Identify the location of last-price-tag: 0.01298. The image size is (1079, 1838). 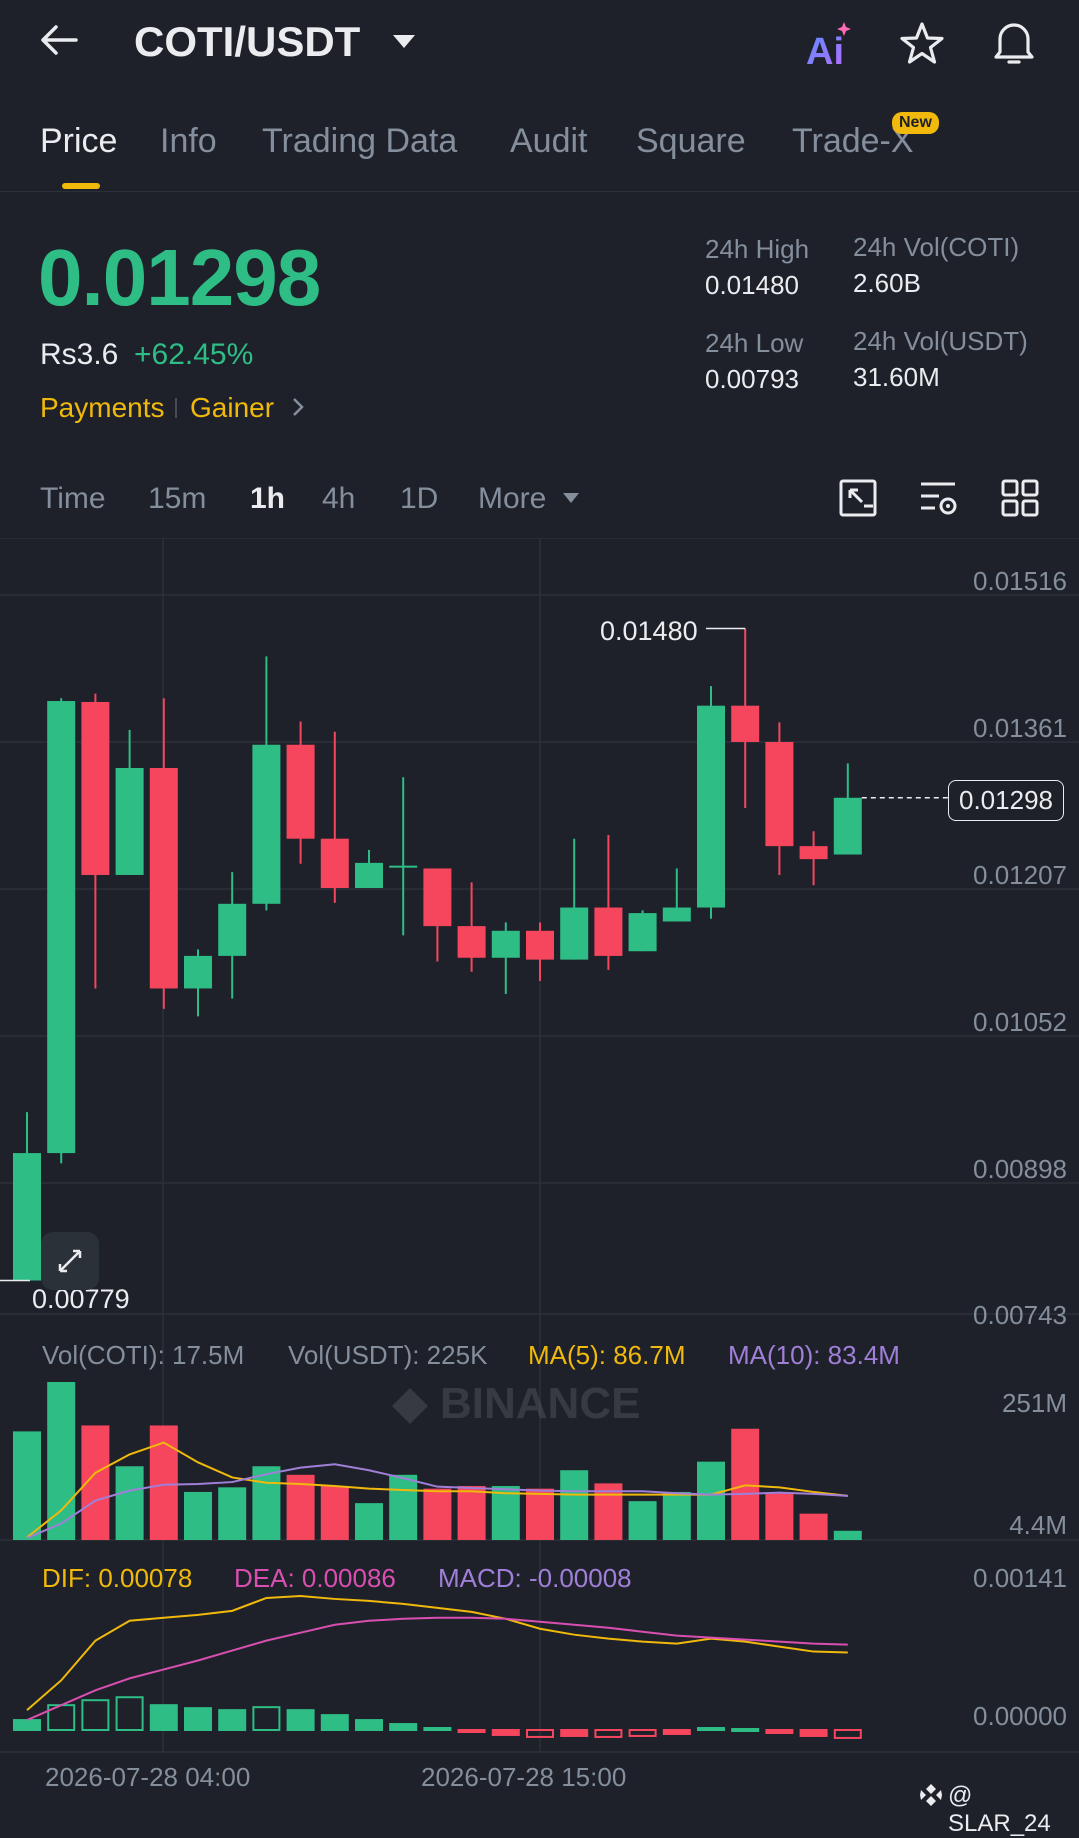
(1006, 800).